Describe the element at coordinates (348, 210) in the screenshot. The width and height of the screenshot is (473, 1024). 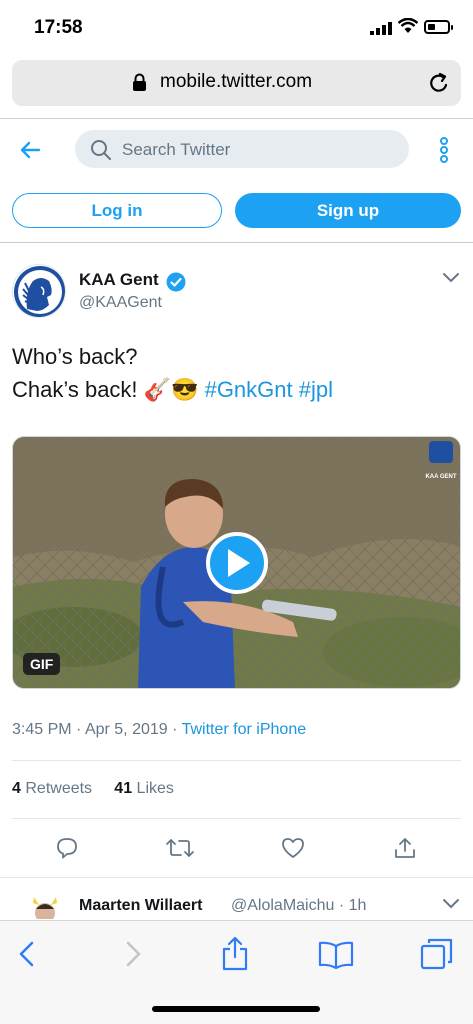
I see `signup-button: Sign up` at that location.